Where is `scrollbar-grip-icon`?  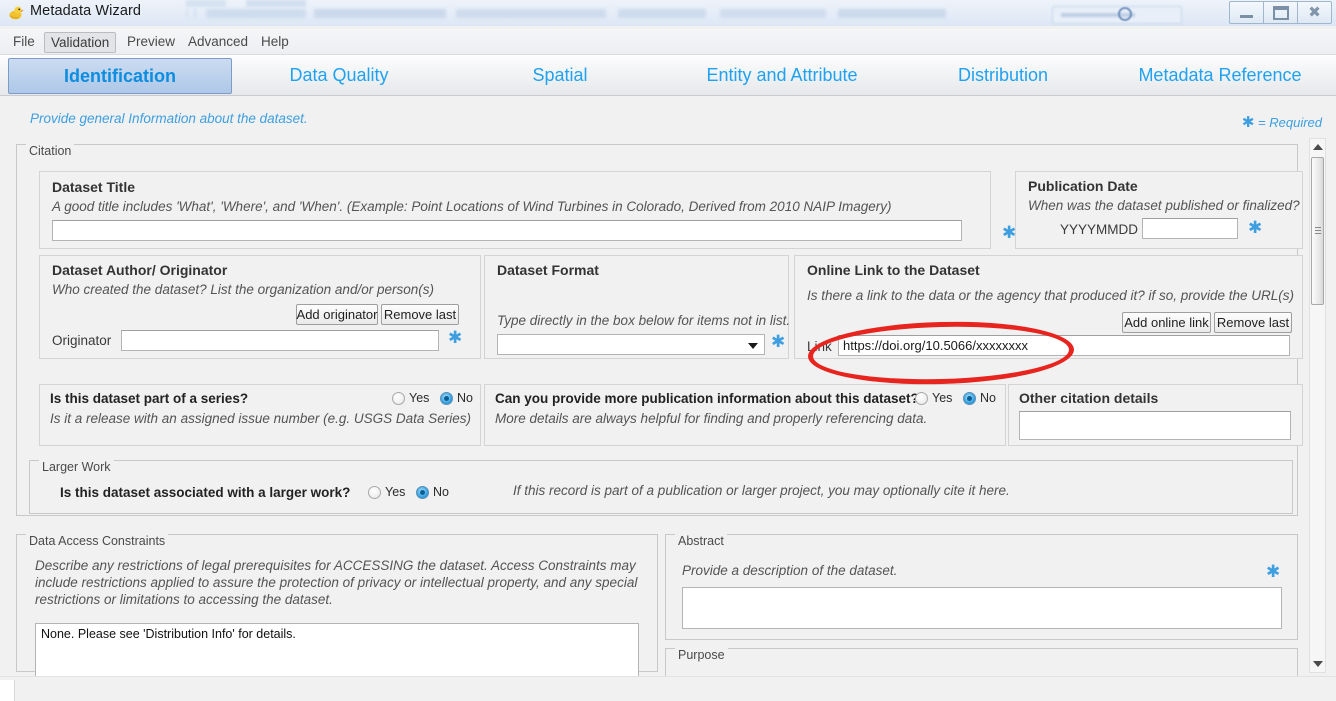 scrollbar-grip-icon is located at coordinates (1318, 231).